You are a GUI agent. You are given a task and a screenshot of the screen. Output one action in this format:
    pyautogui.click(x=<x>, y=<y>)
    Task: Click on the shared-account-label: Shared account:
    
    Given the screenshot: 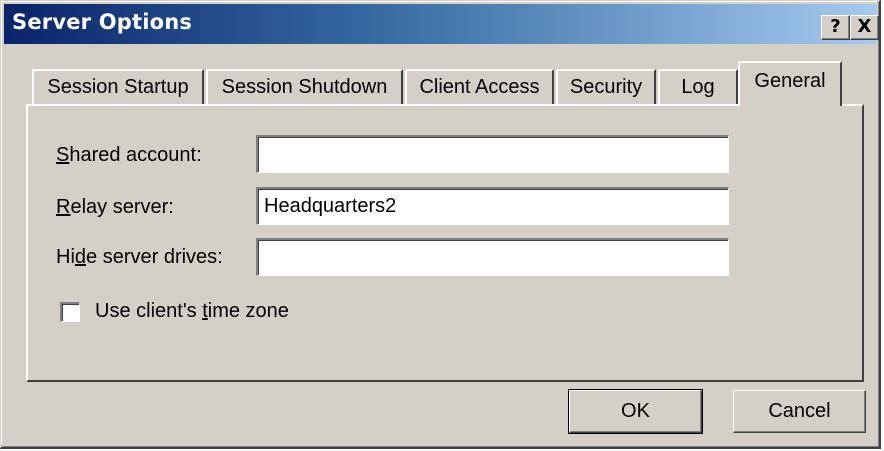 What is the action you would take?
    pyautogui.click(x=129, y=155)
    